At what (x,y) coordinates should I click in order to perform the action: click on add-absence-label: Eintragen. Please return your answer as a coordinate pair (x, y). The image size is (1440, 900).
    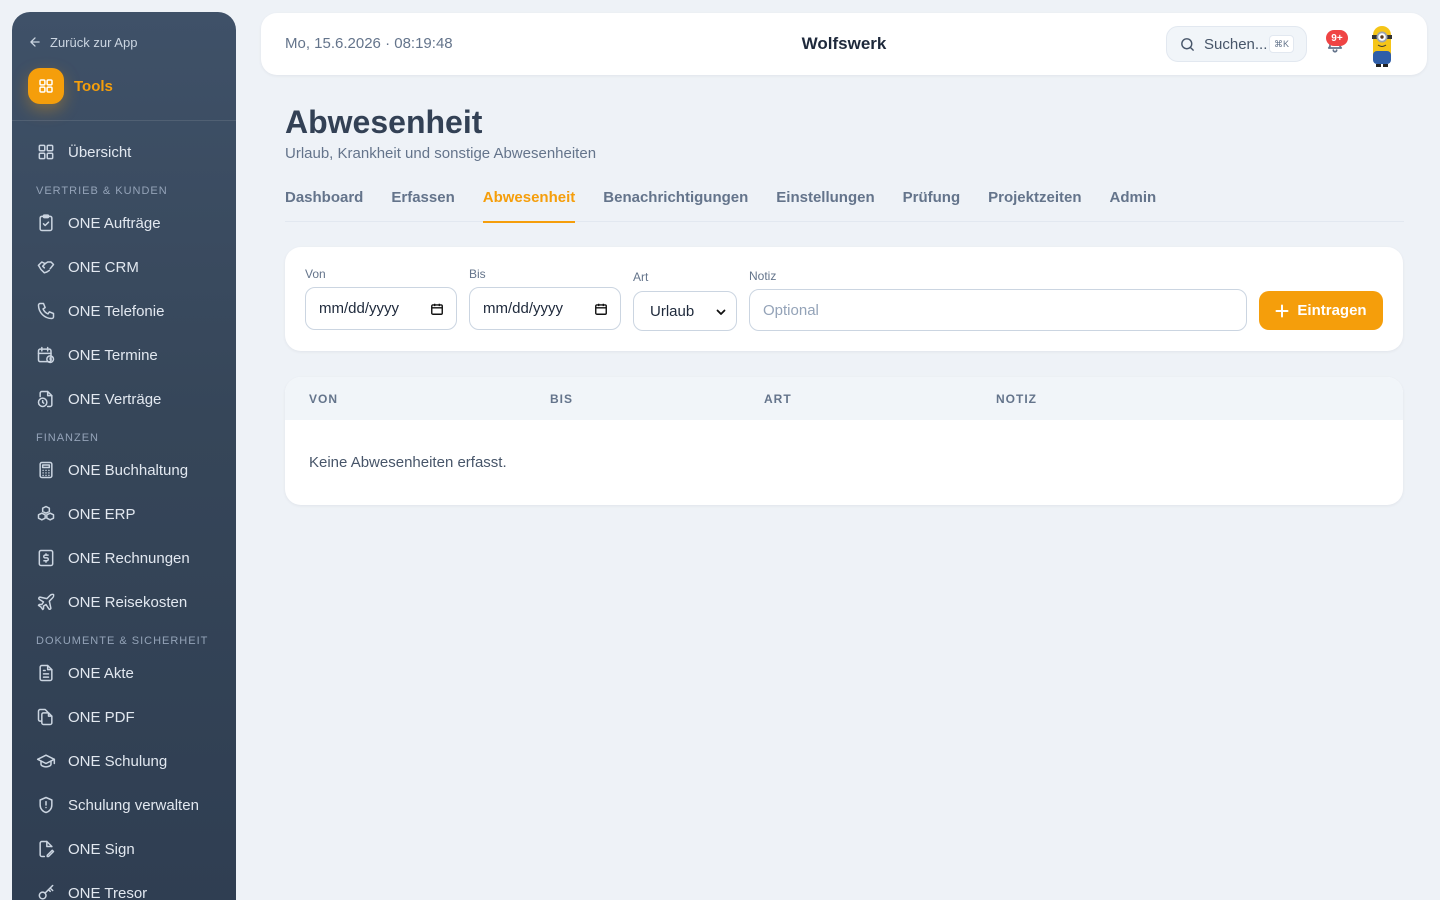
    Looking at the image, I should click on (1332, 310).